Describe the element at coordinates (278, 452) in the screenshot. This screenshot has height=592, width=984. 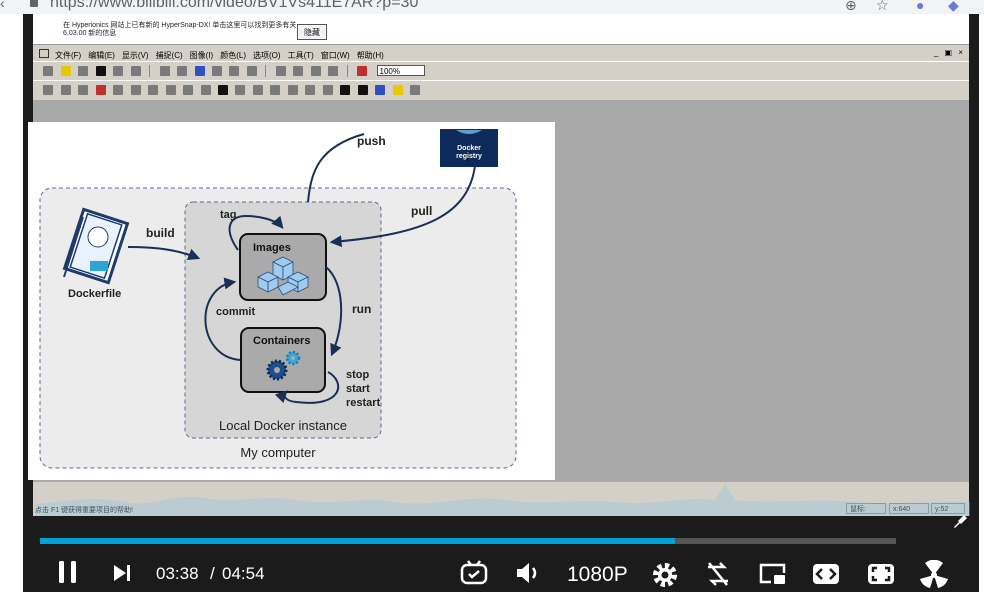
I see `my-computer-label: My computer` at that location.